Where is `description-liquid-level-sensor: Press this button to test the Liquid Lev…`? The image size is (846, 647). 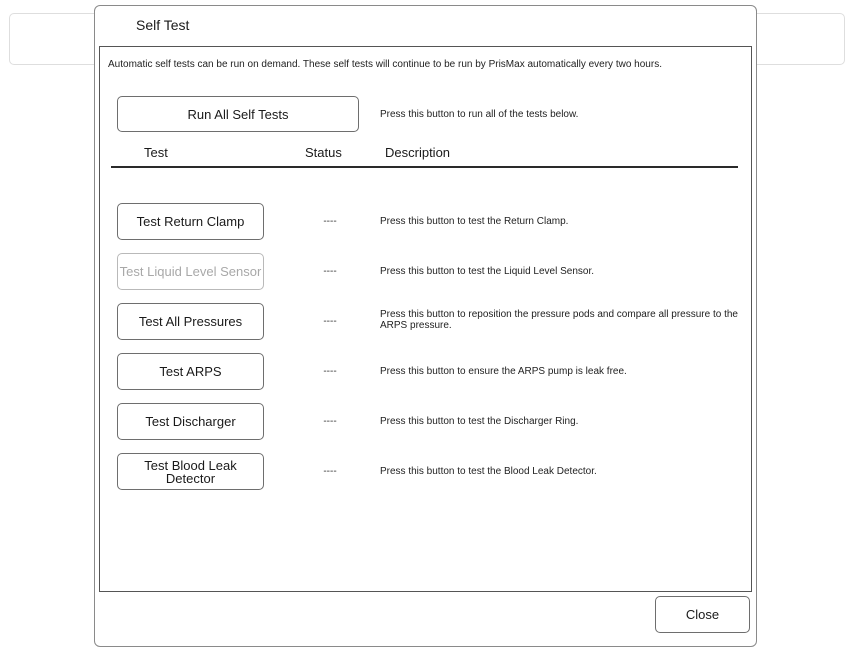
description-liquid-level-sensor: Press this button to test the Liquid Lev… is located at coordinates (487, 271).